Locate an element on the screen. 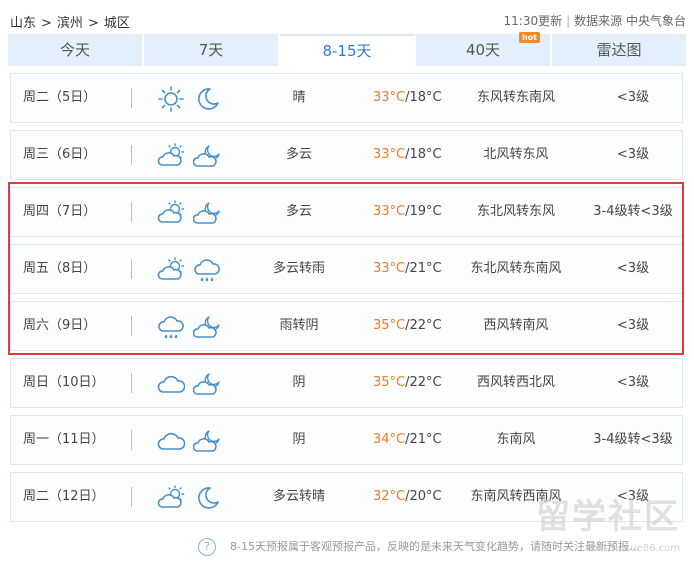 The image size is (694, 562). tab-label: 今天 is located at coordinates (74, 50).